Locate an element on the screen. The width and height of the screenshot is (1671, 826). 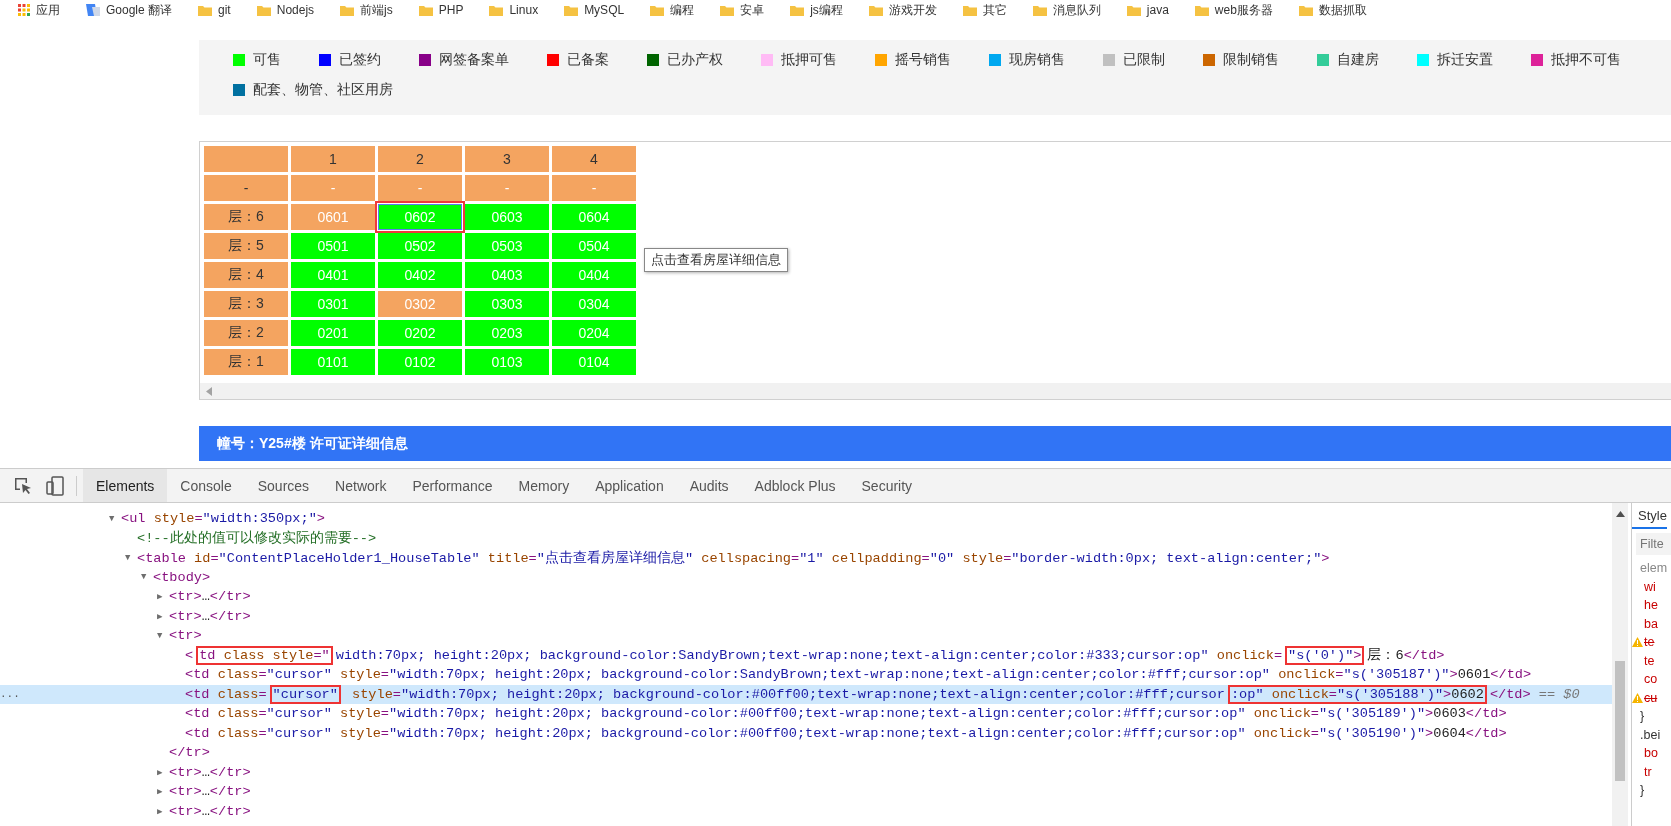
devtools-tab: Console is located at coordinates (206, 485).